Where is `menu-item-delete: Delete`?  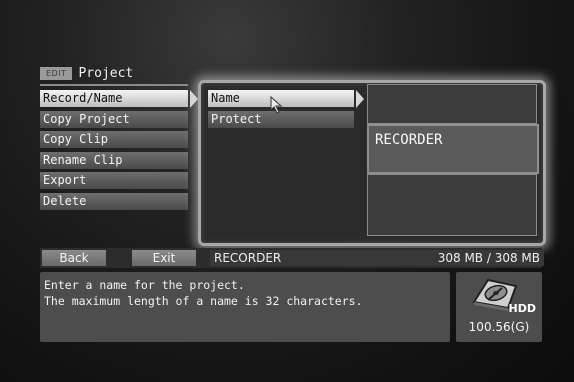
menu-item-delete: Delete is located at coordinates (114, 201).